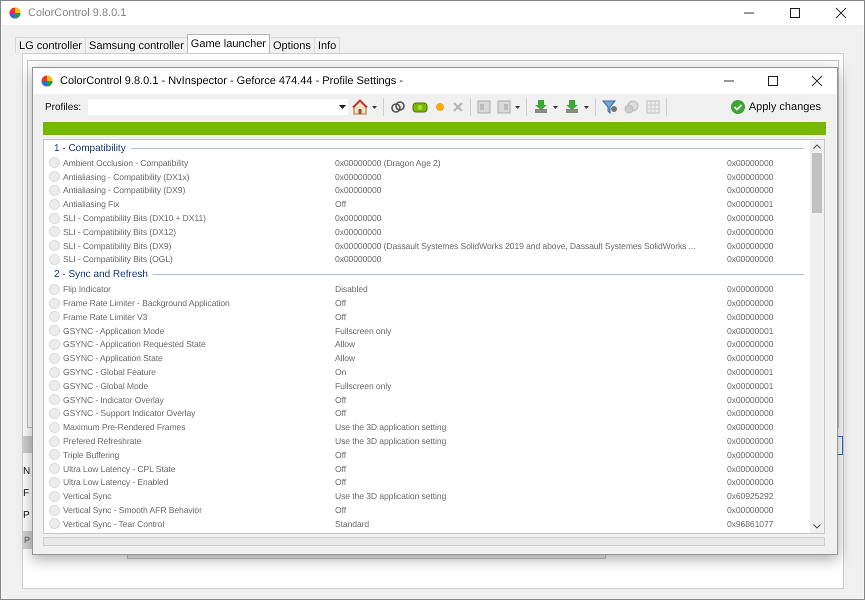  What do you see at coordinates (784, 107) in the screenshot?
I see `button-label: Apply changes` at bounding box center [784, 107].